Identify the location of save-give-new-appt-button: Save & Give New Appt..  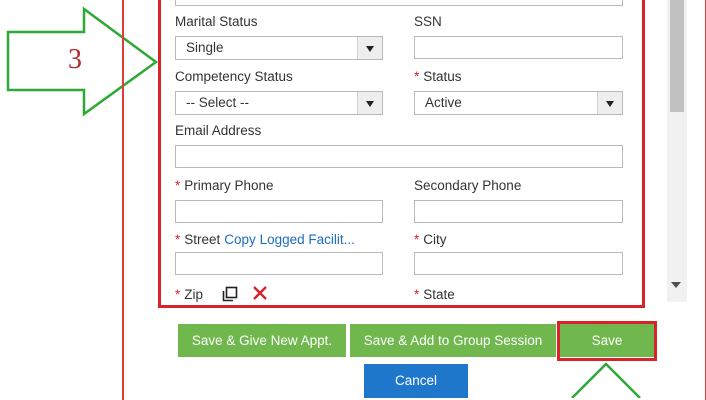
(262, 340).